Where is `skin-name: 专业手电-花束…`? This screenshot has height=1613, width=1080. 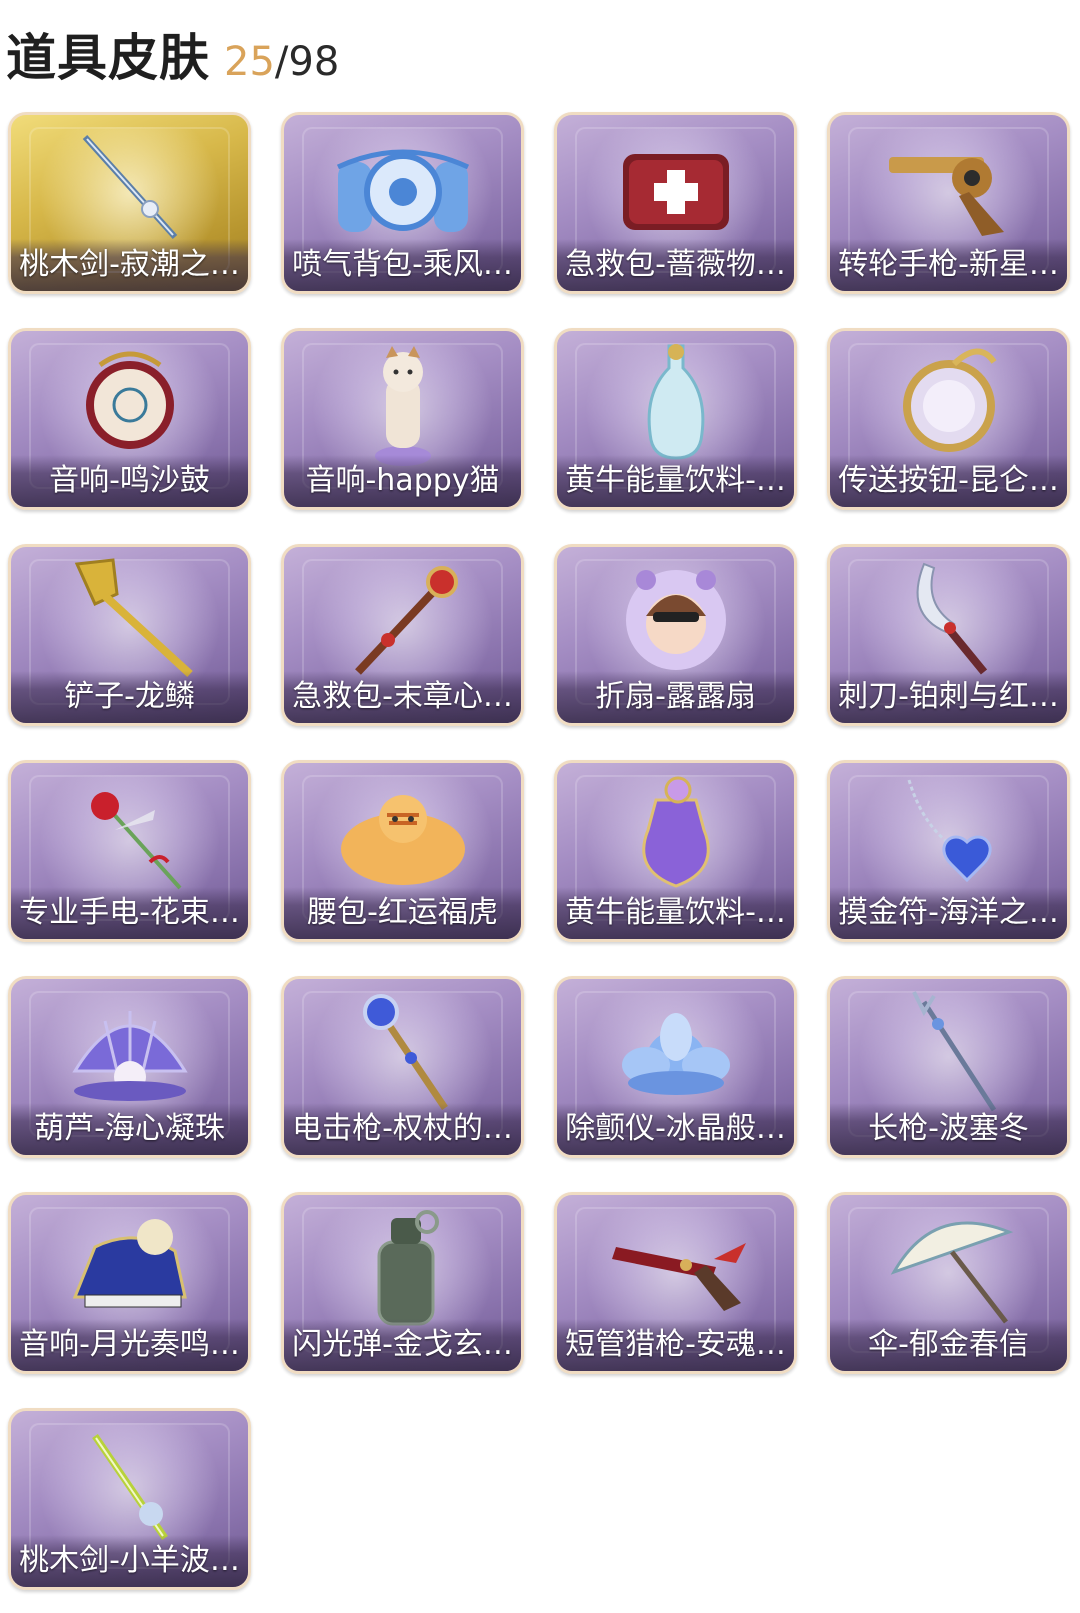
skin-name: 专业手电-花束… is located at coordinates (129, 913).